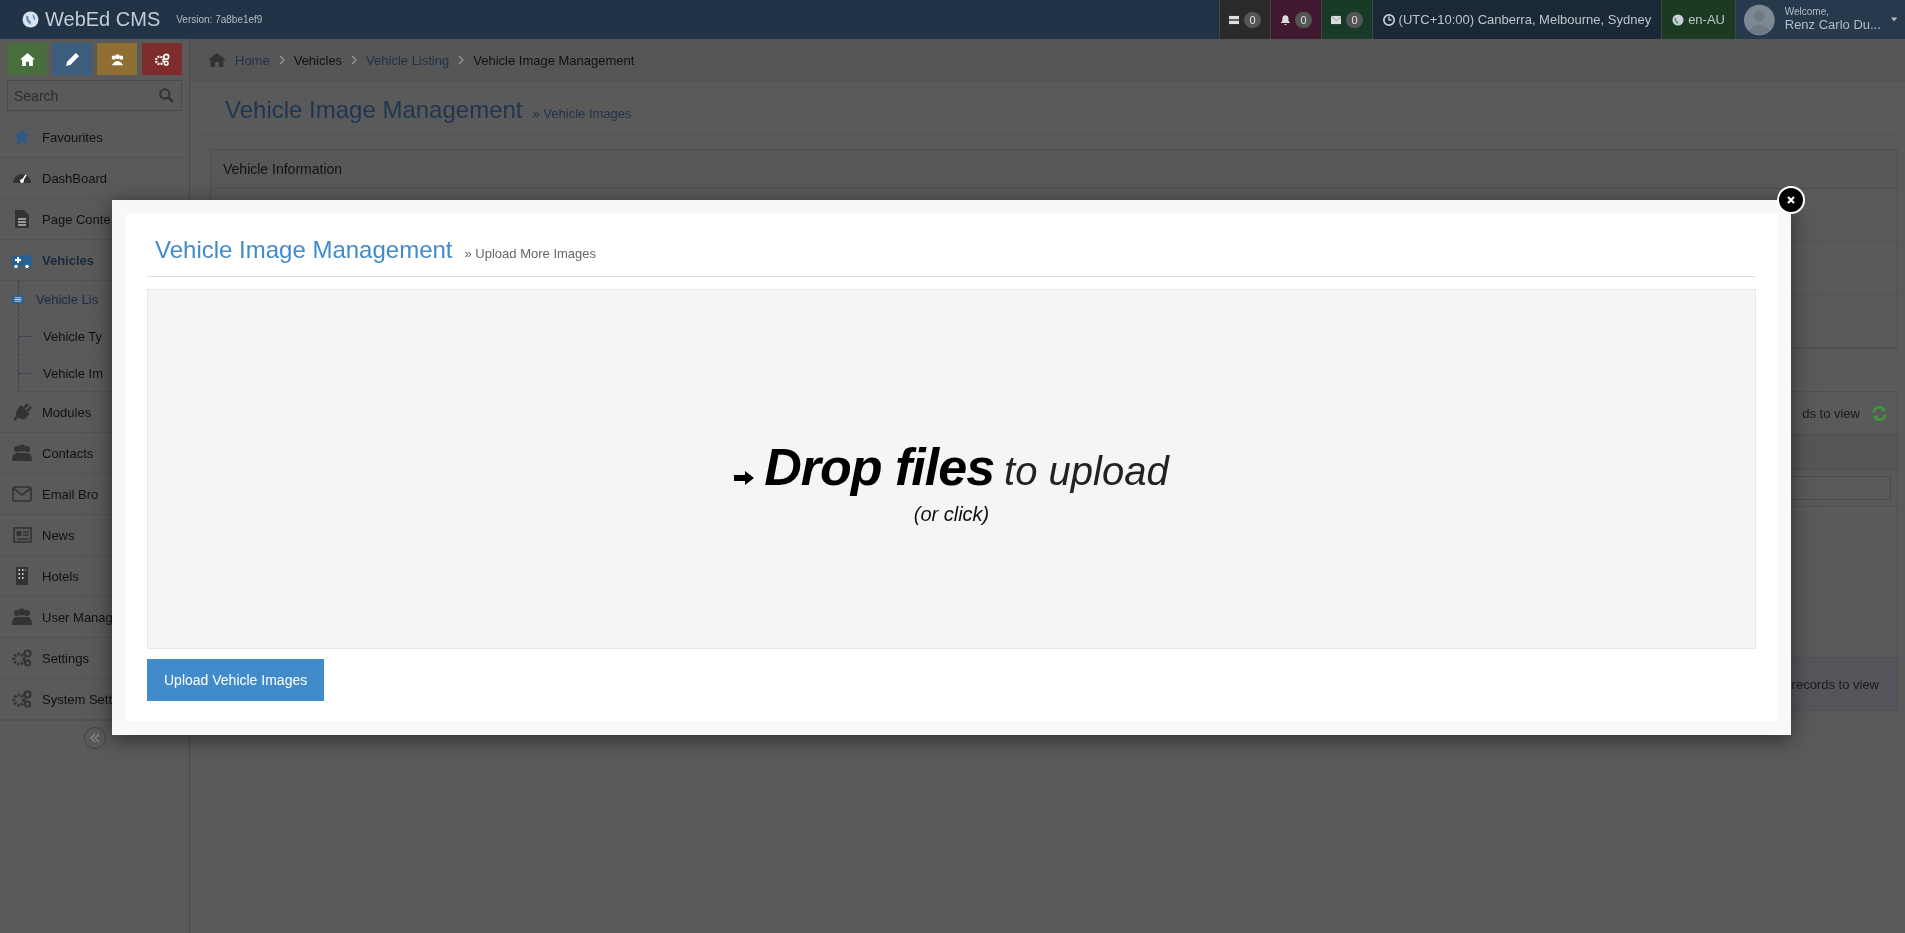 The image size is (1905, 933). I want to click on search-icon, so click(166, 95).